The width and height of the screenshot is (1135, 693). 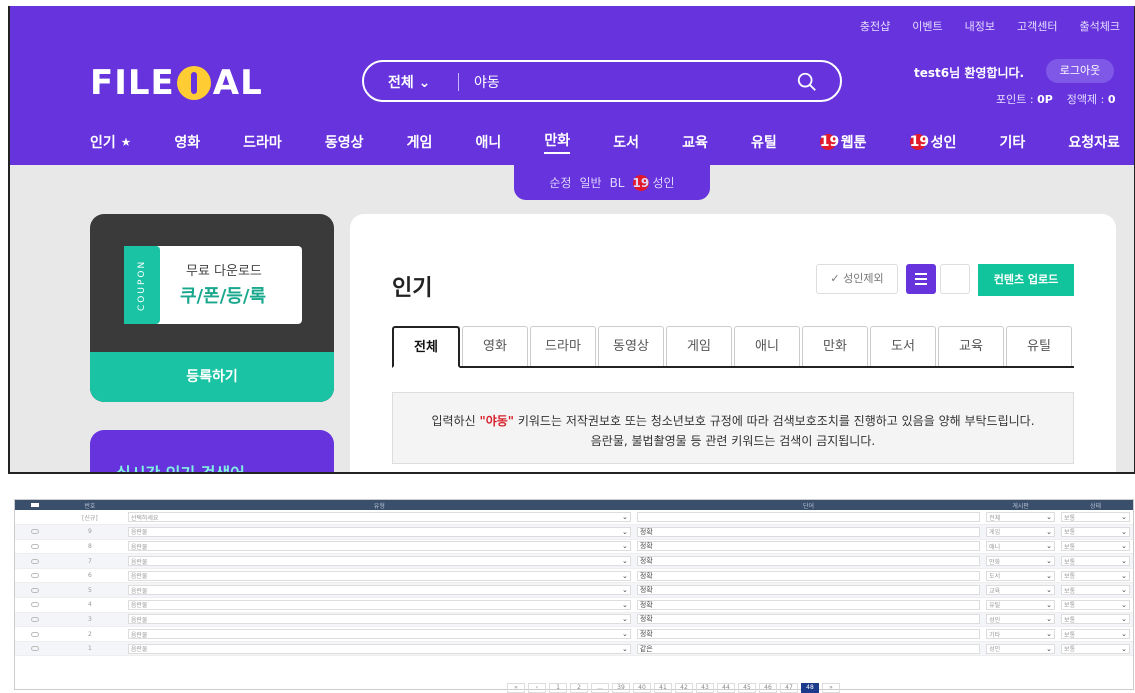 I want to click on subnav-romance: 순정, so click(x=560, y=182).